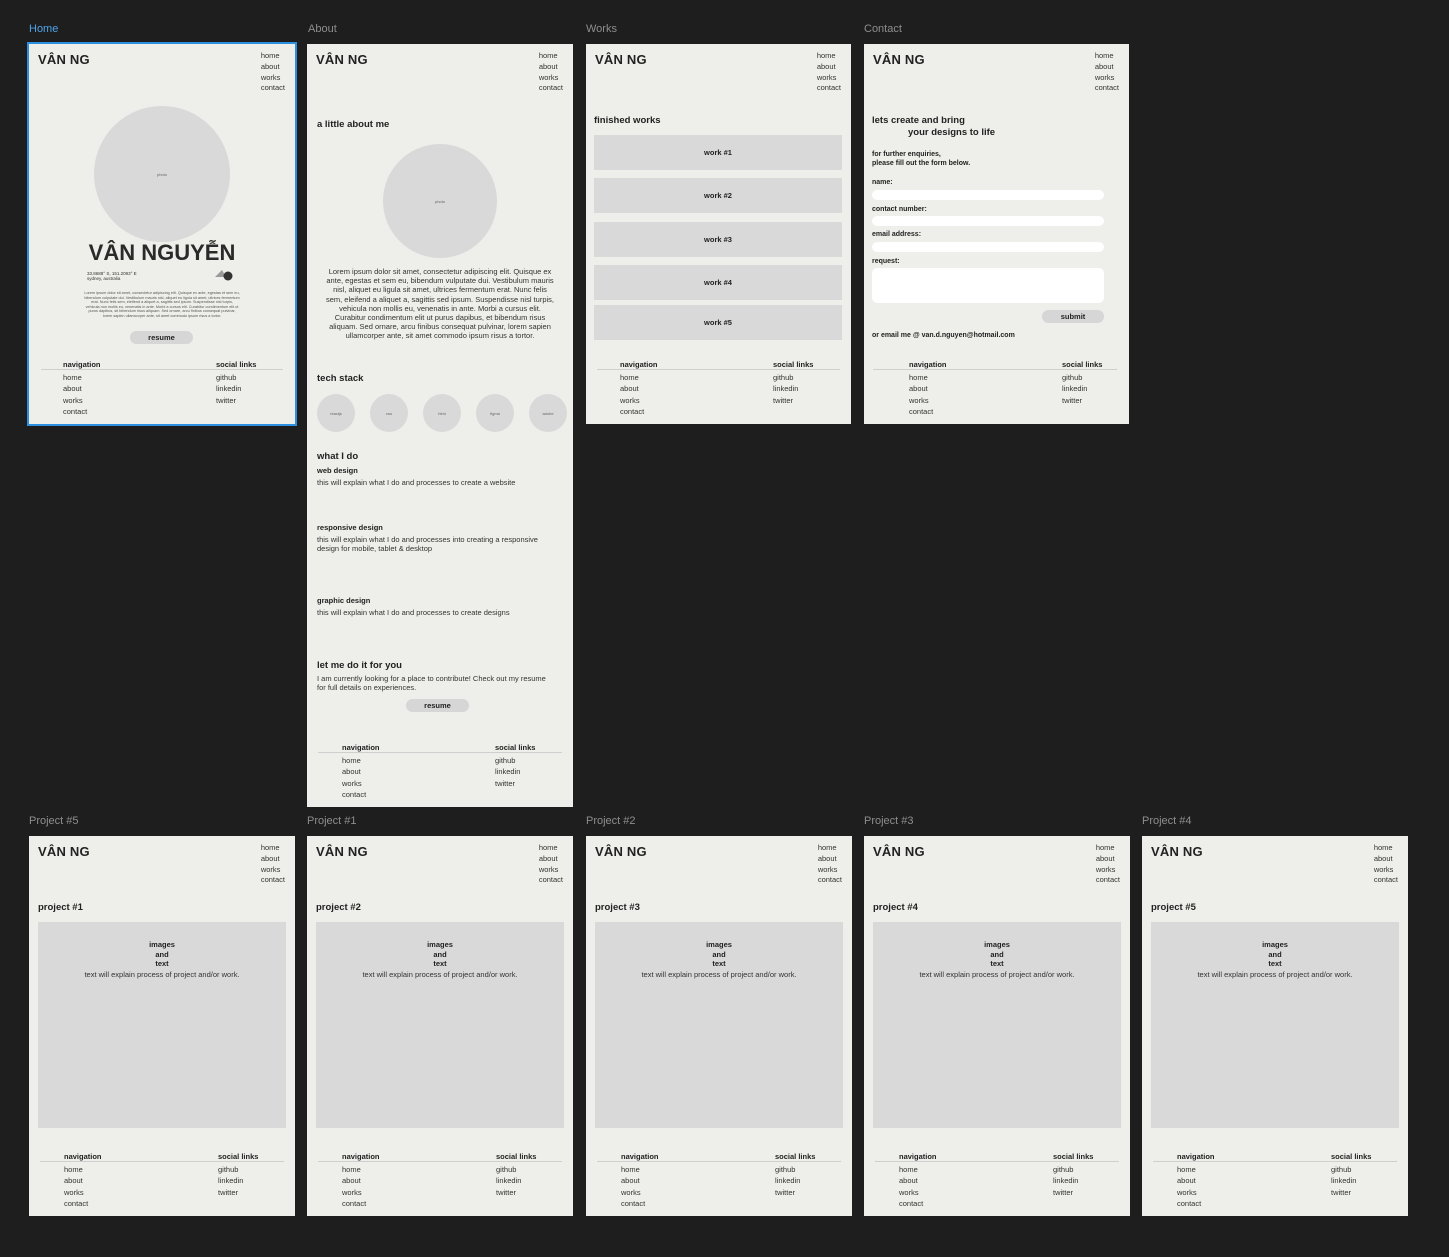 The image size is (1449, 1257). I want to click on submit-button: submit, so click(1073, 316).